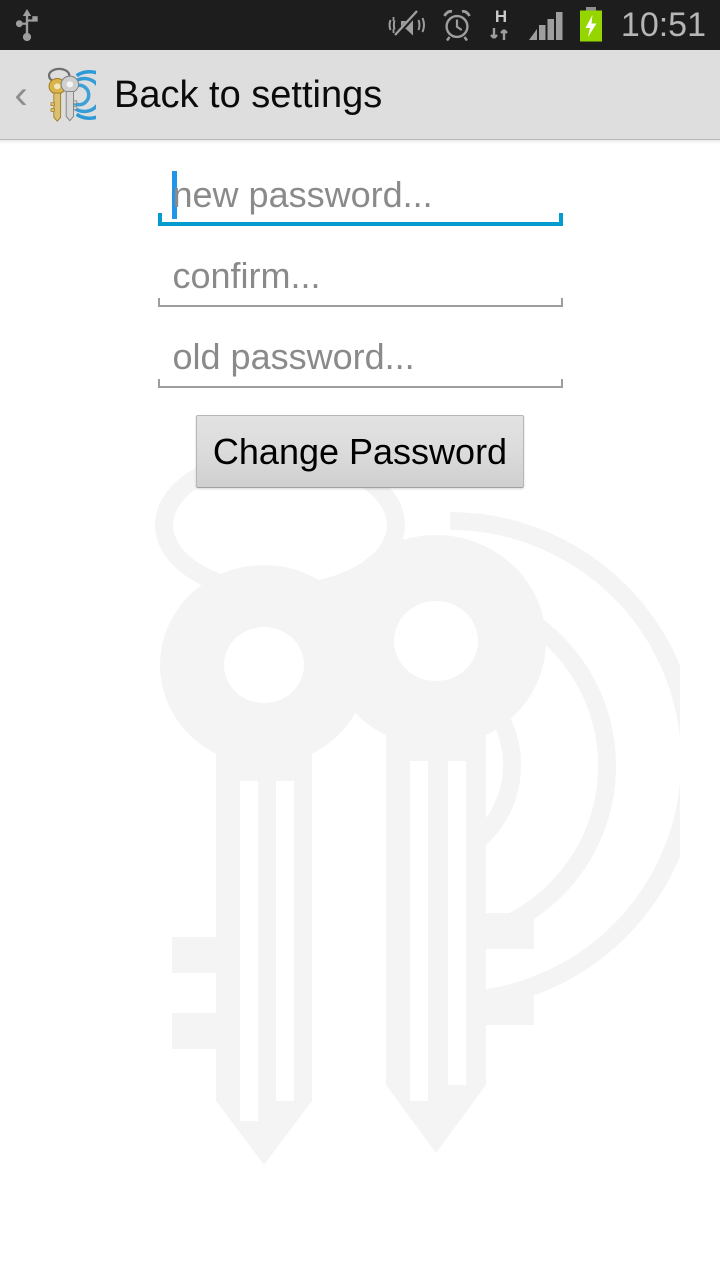 The width and height of the screenshot is (720, 1280). What do you see at coordinates (194, 25) in the screenshot?
I see `status-bar-left-icons` at bounding box center [194, 25].